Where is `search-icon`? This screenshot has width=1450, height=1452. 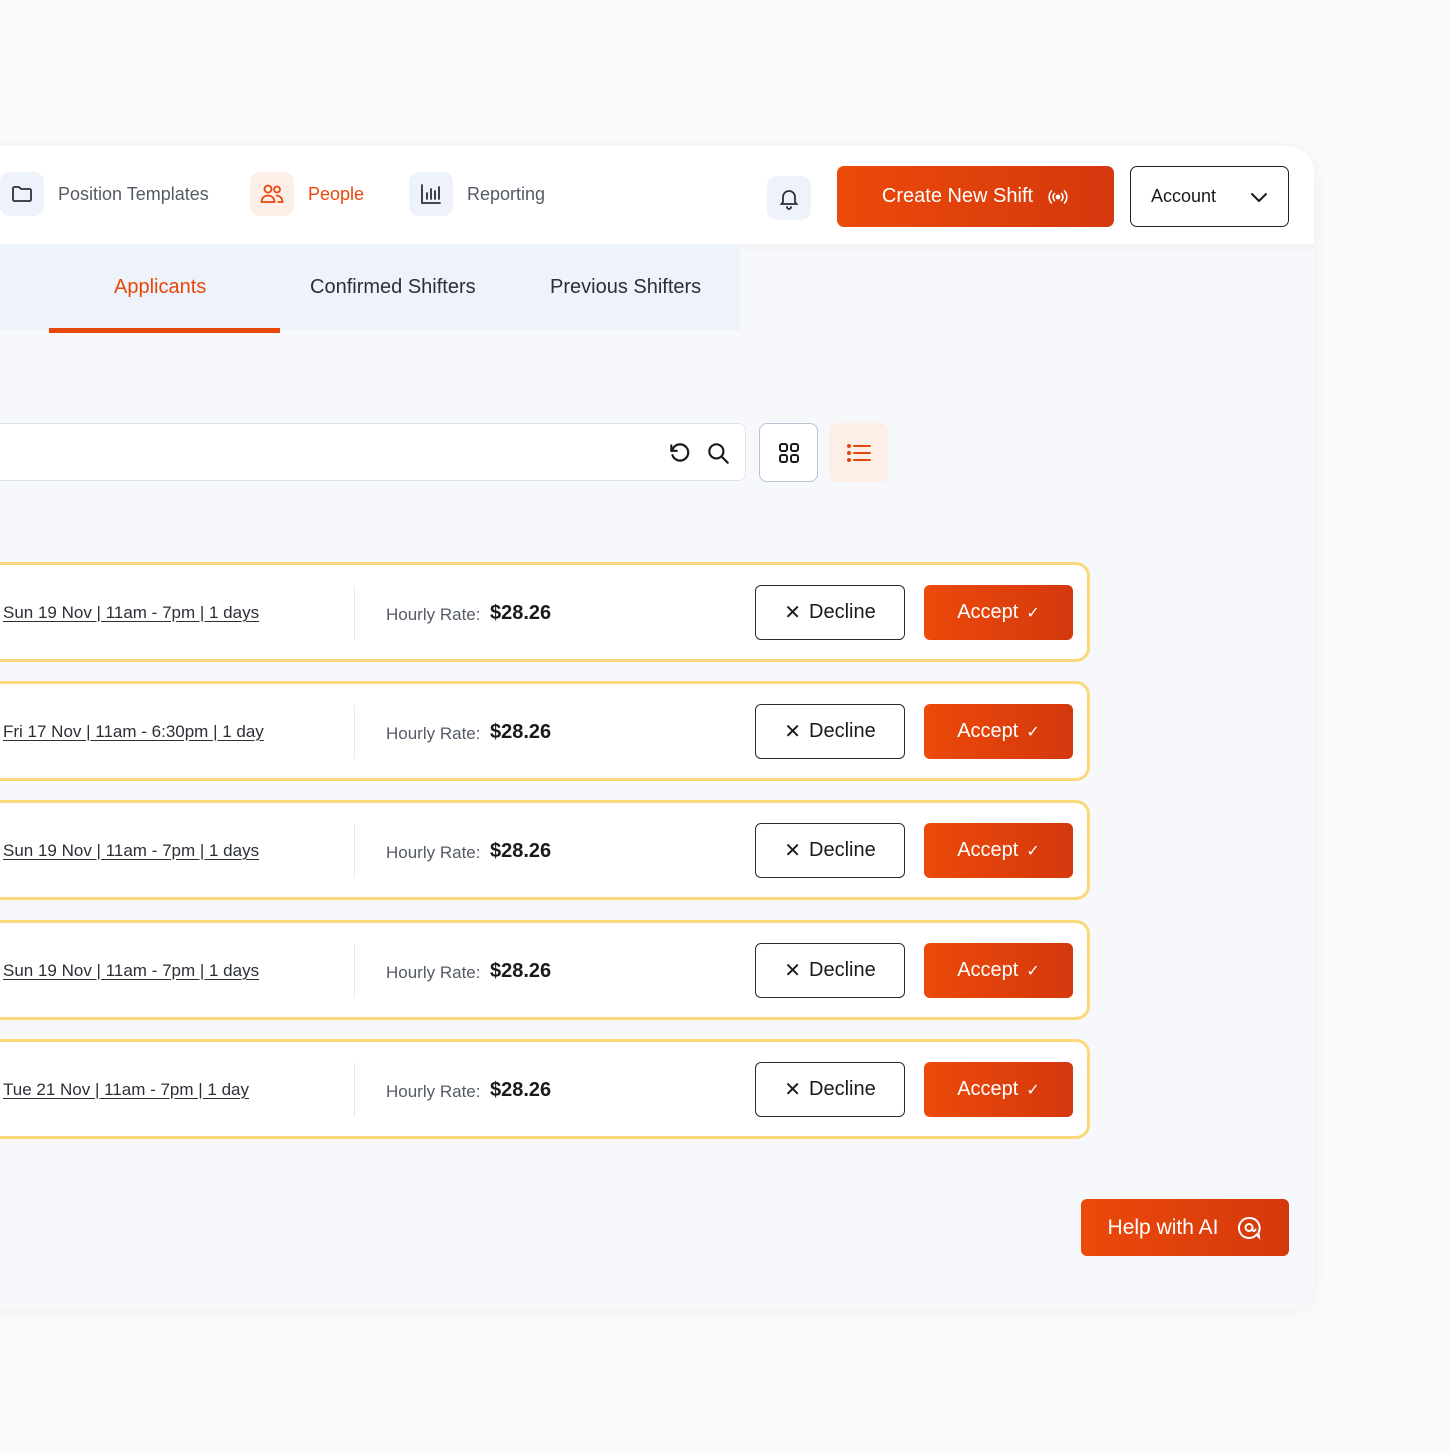 search-icon is located at coordinates (718, 453).